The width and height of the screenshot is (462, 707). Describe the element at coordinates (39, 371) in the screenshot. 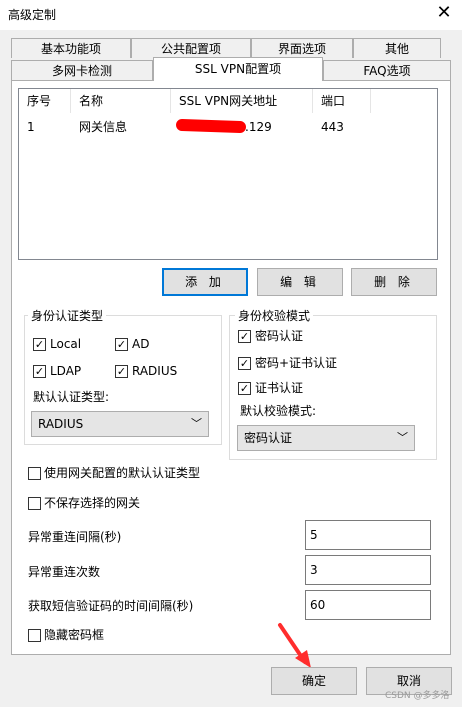

I see `ldap-checkbox: ✓` at that location.